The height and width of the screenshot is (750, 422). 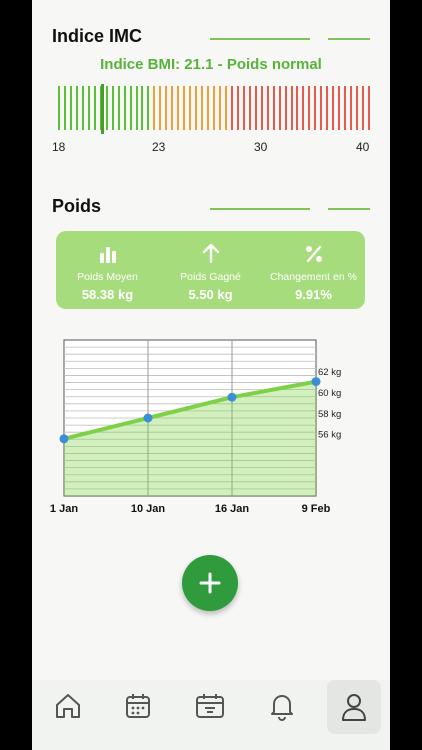 I want to click on bmi-gauge, so click(x=214, y=109).